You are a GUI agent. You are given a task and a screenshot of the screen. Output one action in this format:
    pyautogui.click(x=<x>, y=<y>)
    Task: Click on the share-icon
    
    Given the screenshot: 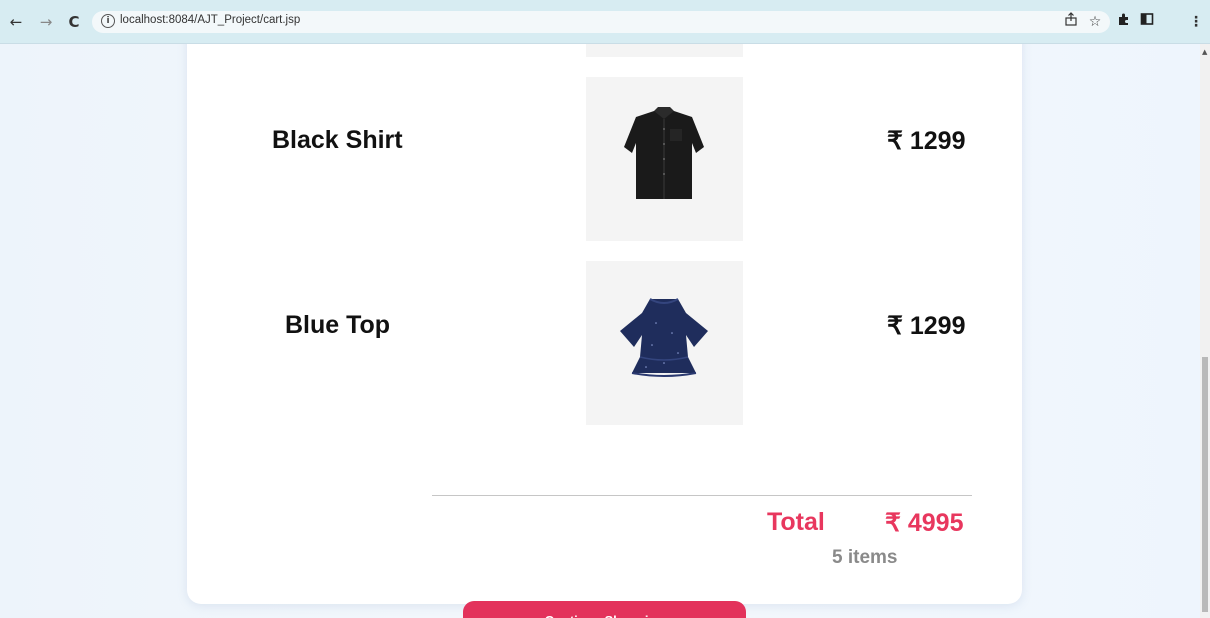 What is the action you would take?
    pyautogui.click(x=1071, y=22)
    